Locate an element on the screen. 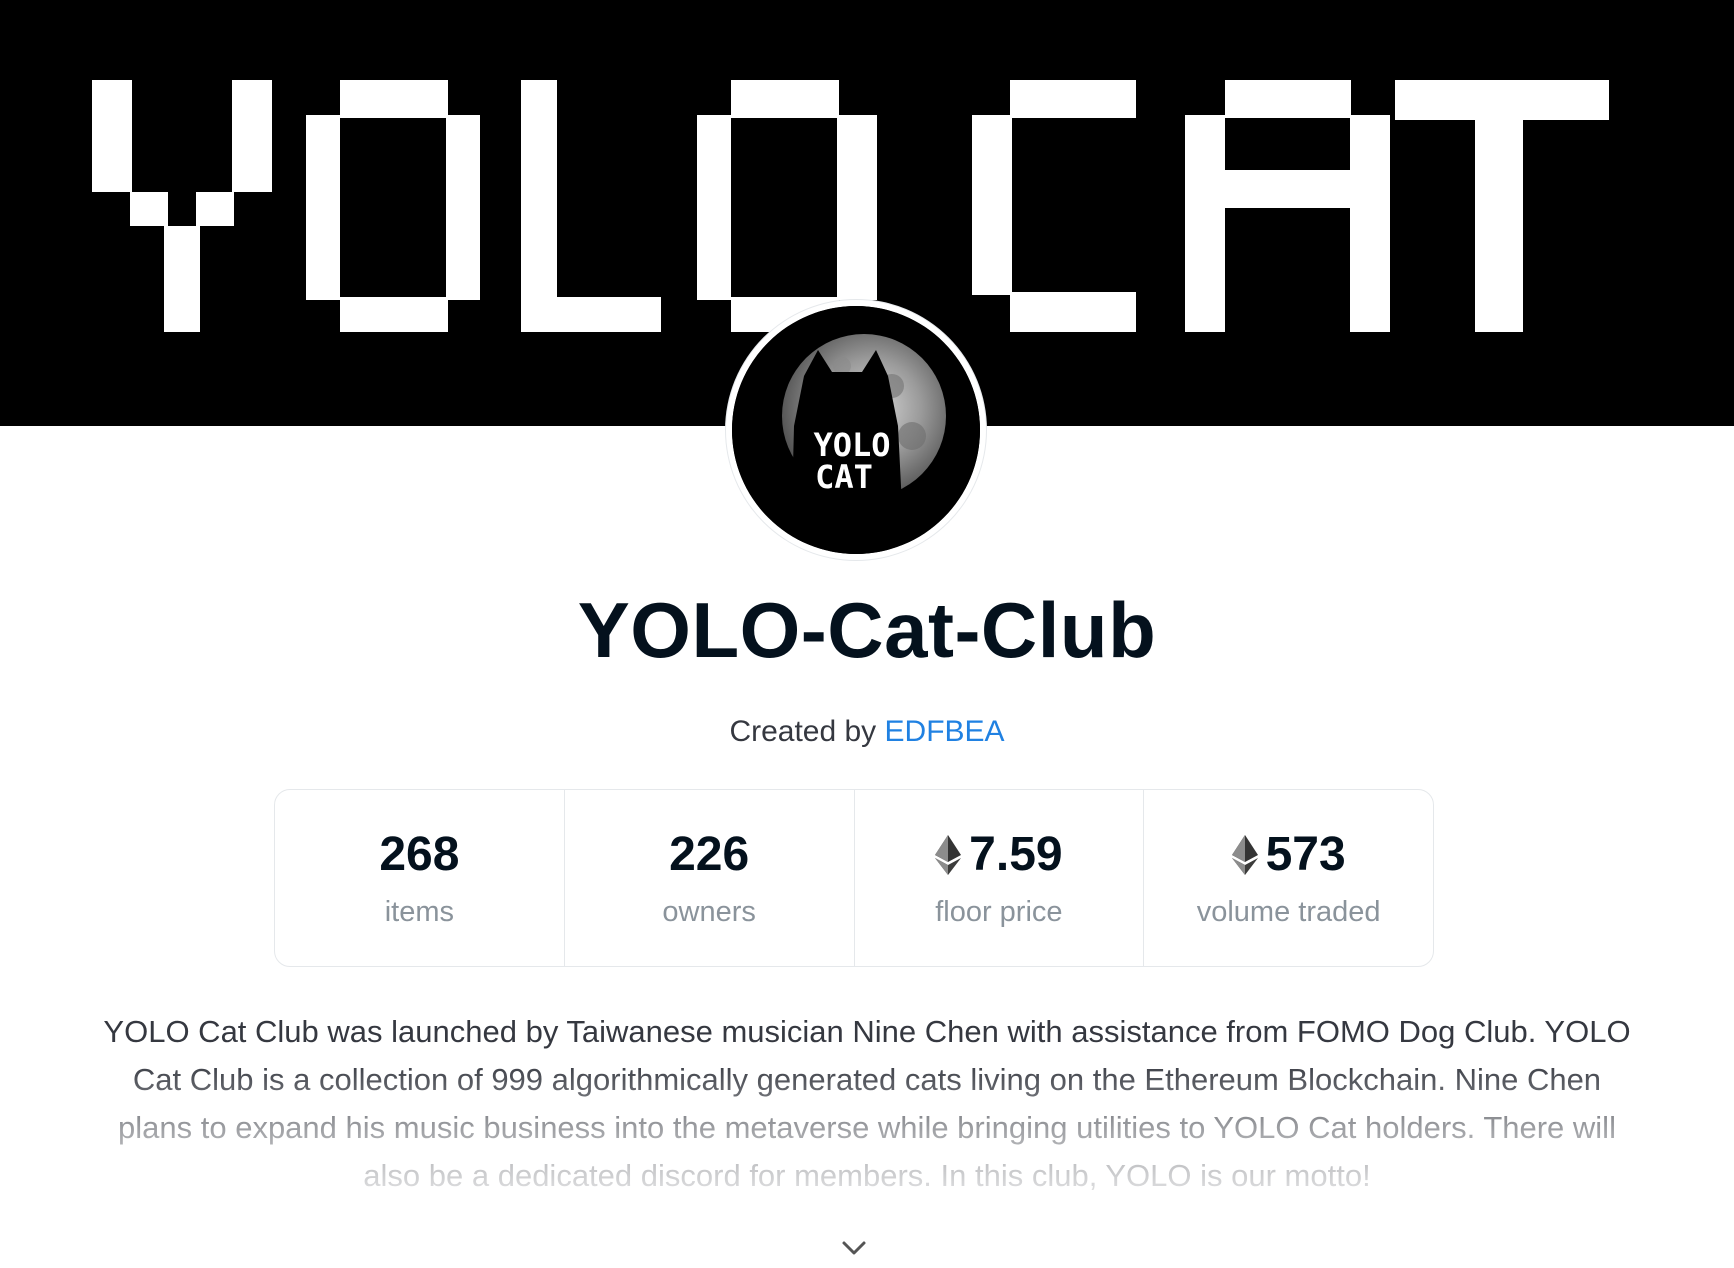 The image size is (1734, 1268). created-by-label: Created by is located at coordinates (807, 731).